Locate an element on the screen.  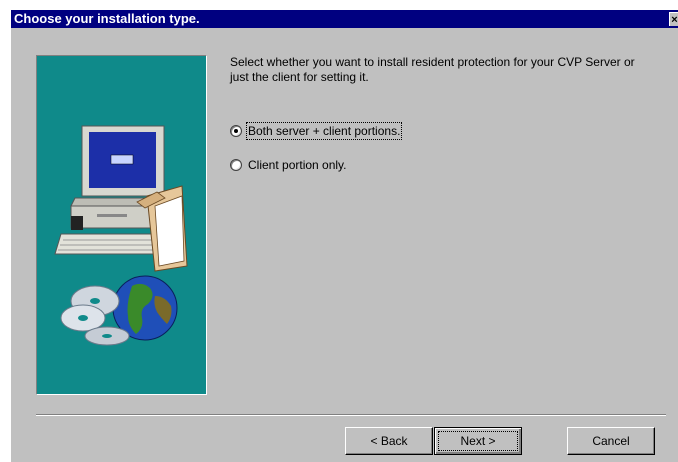
next-focus-indicator is located at coordinates (478, 441).